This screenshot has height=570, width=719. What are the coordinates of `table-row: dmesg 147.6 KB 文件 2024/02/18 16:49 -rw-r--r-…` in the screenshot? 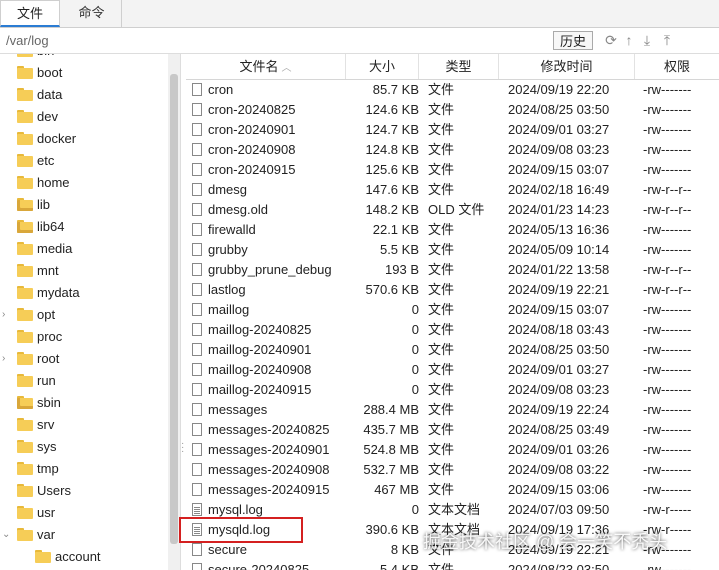 It's located at (452, 190).